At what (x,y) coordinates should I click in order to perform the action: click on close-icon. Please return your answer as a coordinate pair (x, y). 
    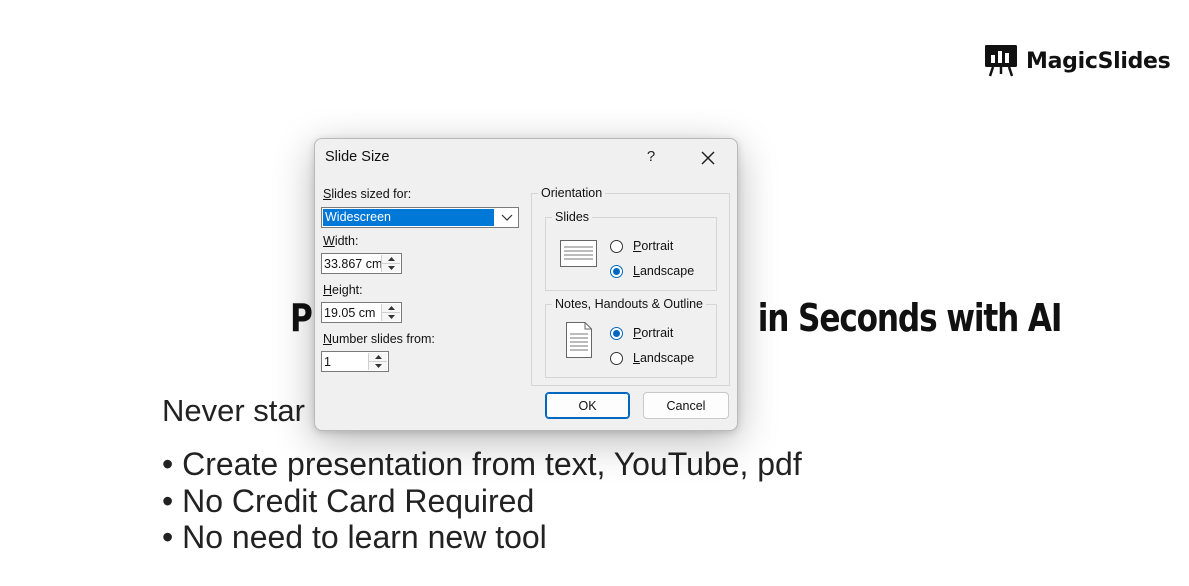
    Looking at the image, I should click on (708, 158).